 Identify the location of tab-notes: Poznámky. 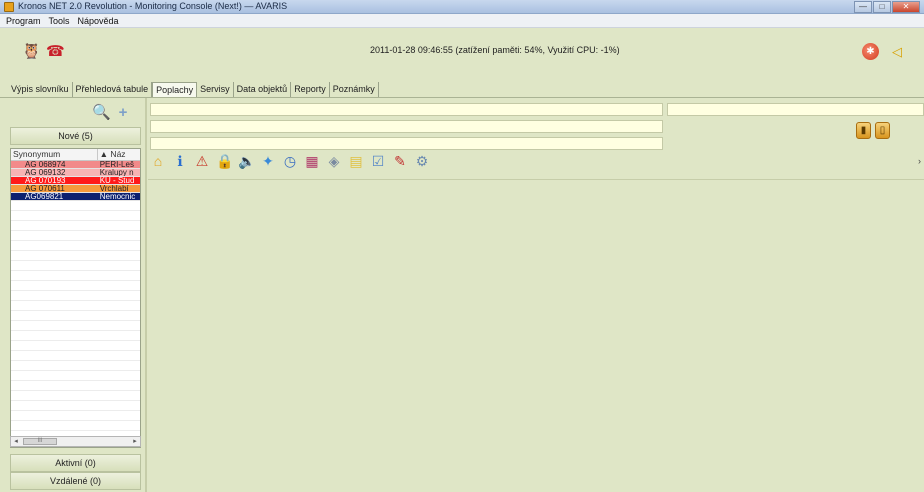
(354, 89).